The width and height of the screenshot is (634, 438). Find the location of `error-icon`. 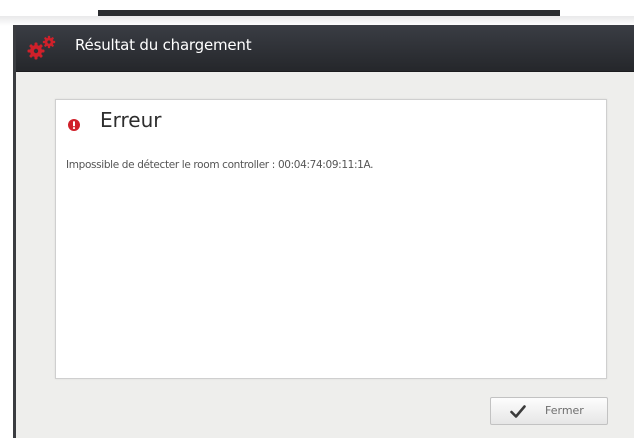

error-icon is located at coordinates (74, 125).